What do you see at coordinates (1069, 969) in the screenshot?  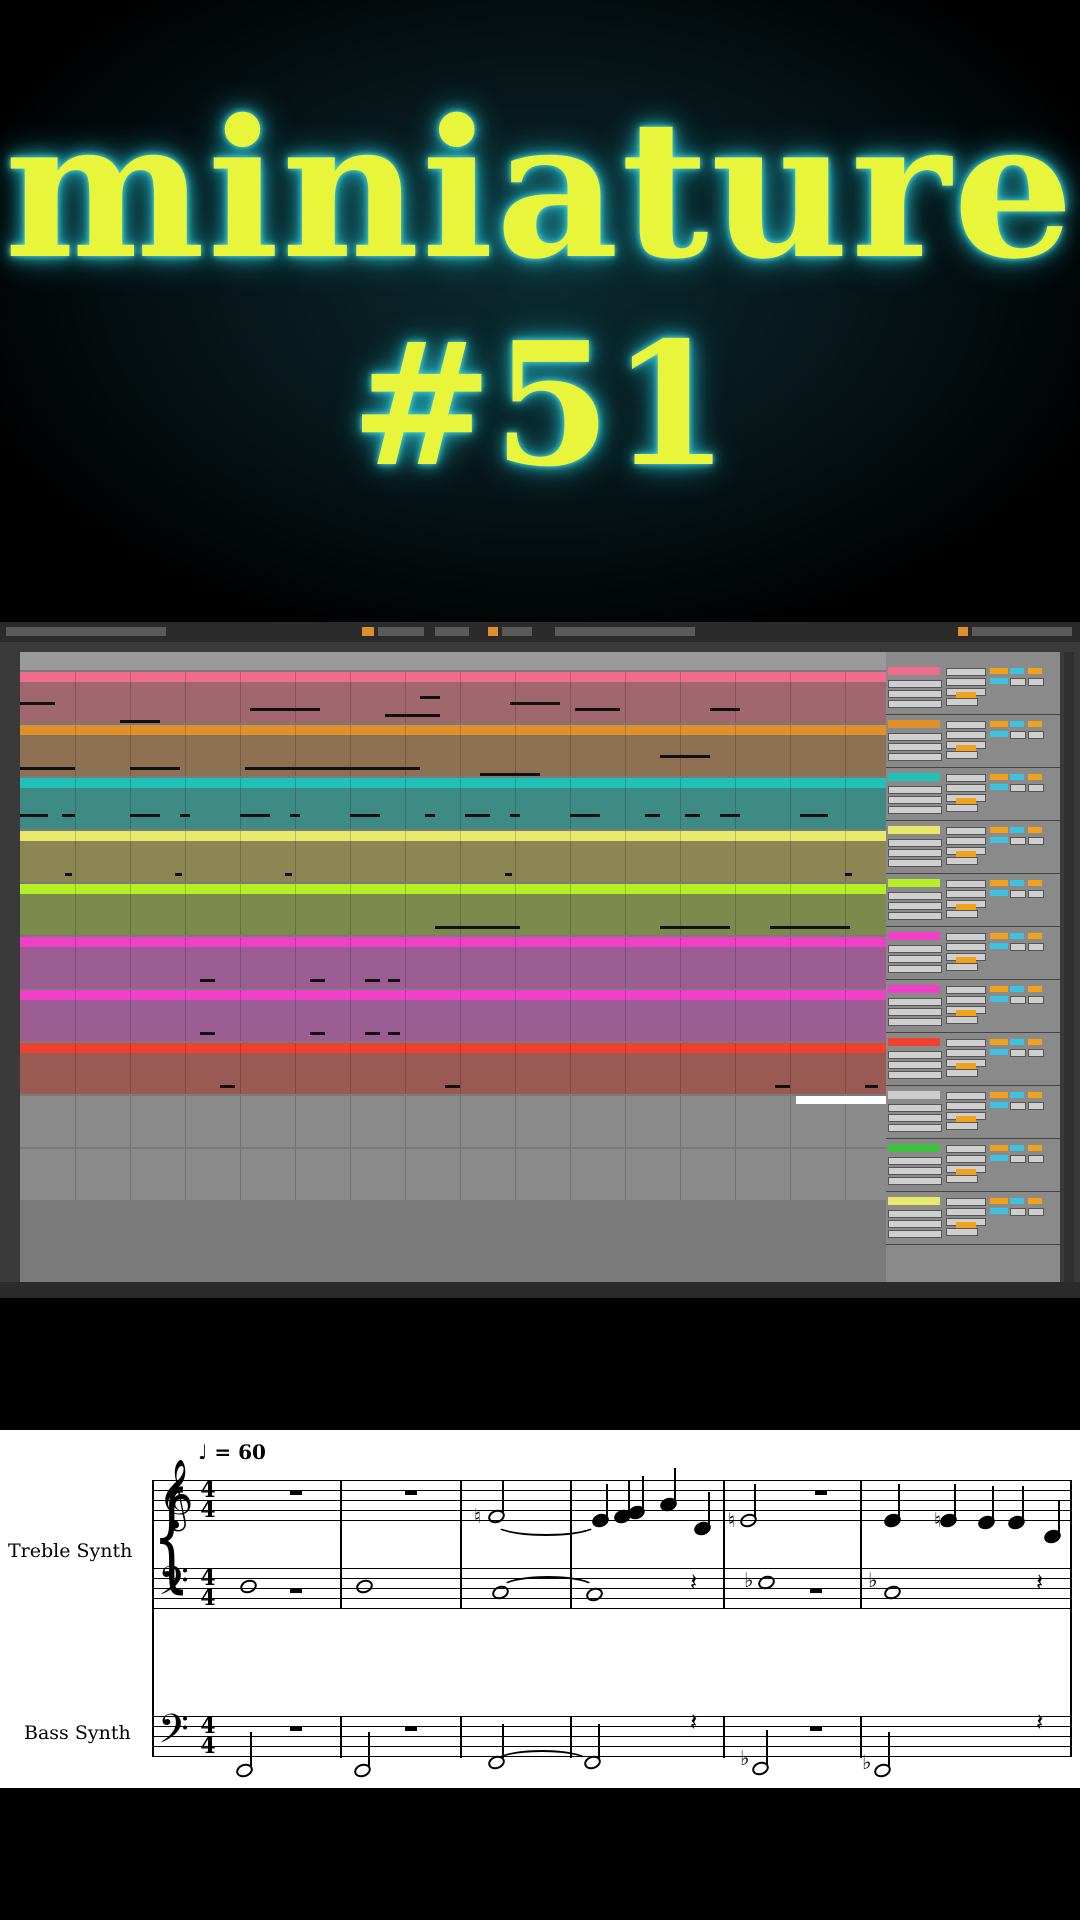 I see `vertical-scrollbar` at bounding box center [1069, 969].